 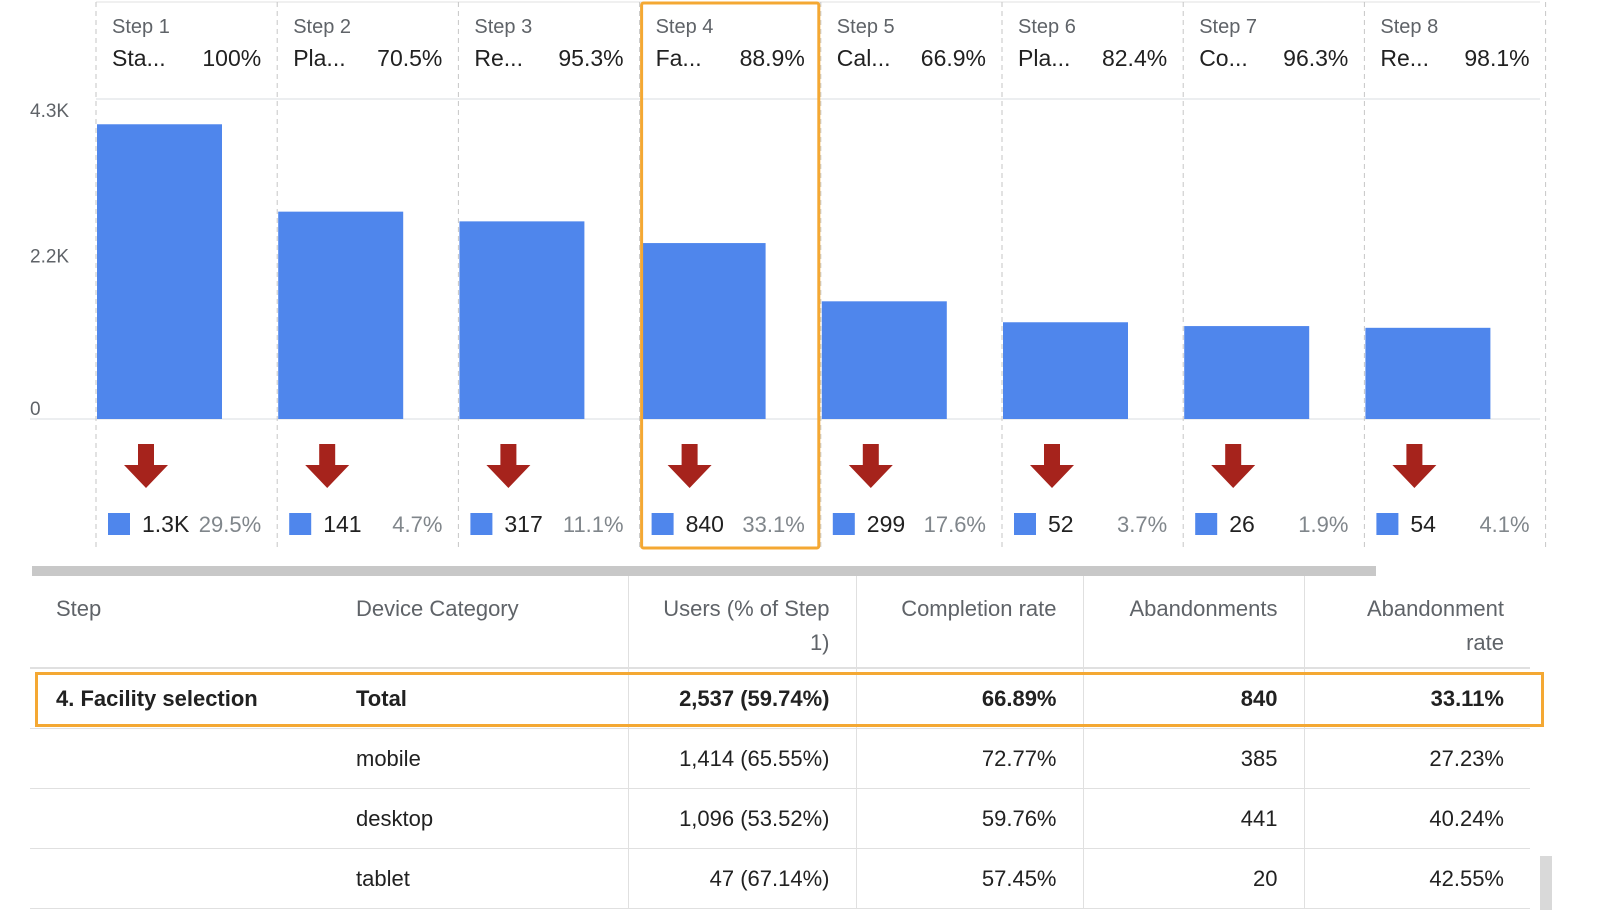 I want to click on cell-step: 4. Facility selection, so click(x=180, y=698).